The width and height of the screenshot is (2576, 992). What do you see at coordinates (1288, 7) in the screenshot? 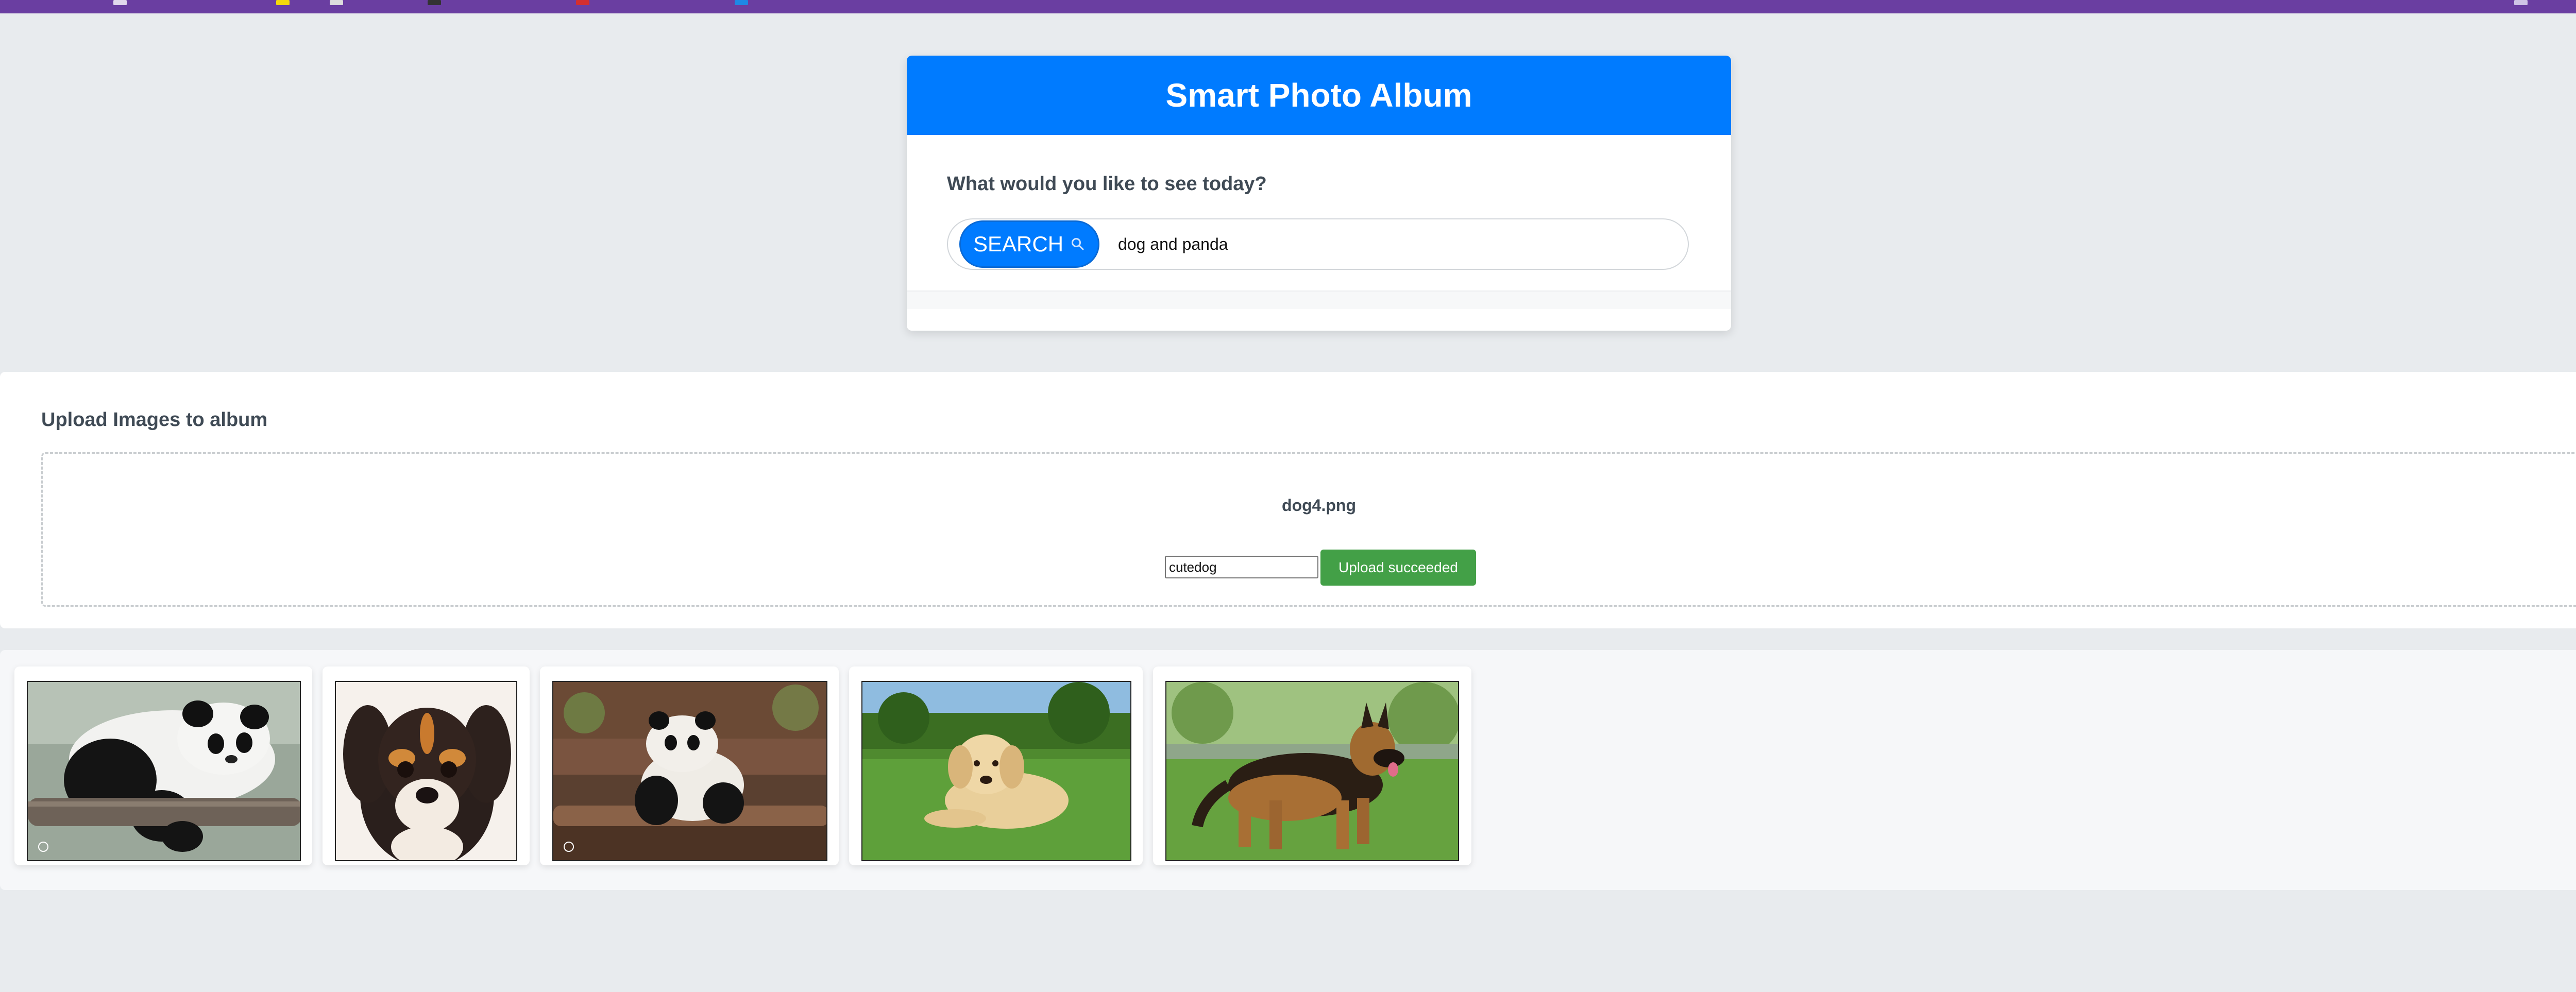
I see `browser-bookmarks-bar` at bounding box center [1288, 7].